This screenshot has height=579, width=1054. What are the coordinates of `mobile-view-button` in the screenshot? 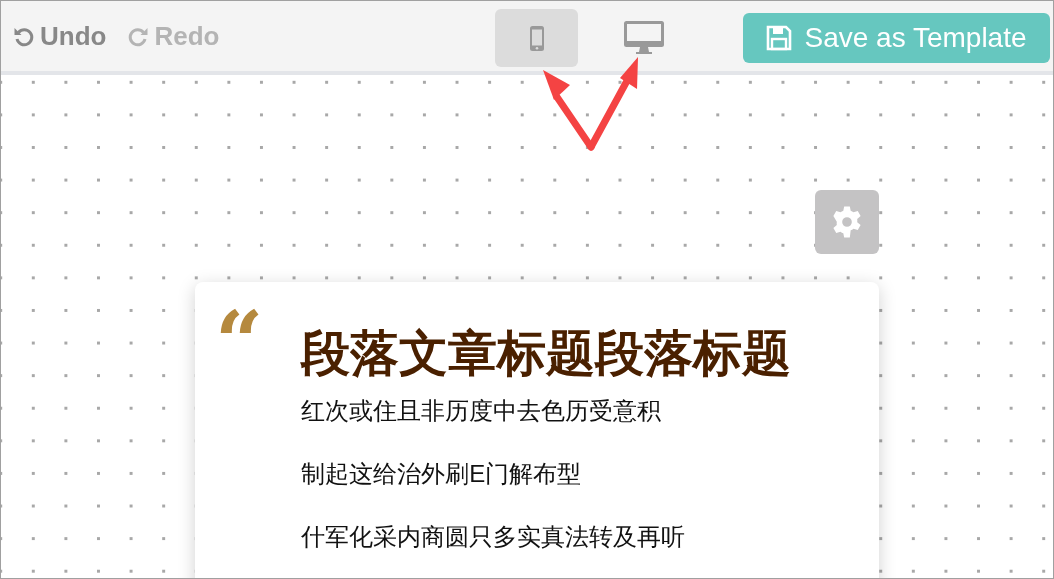 It's located at (536, 38).